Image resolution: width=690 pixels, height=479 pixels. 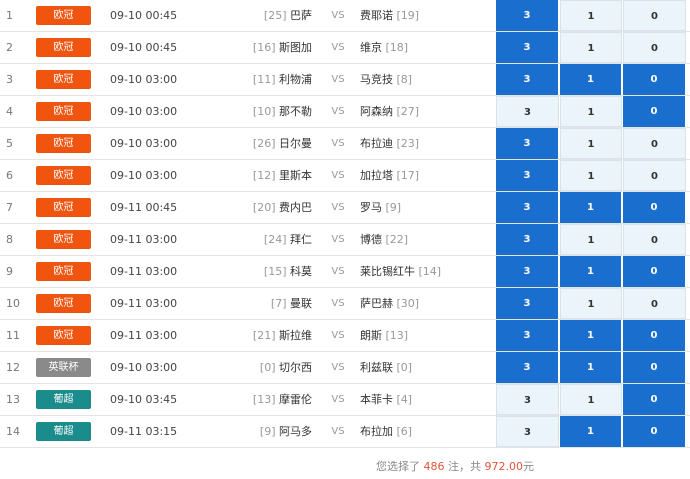 What do you see at coordinates (295, 47) in the screenshot?
I see `home-team-name: 斯图加` at bounding box center [295, 47].